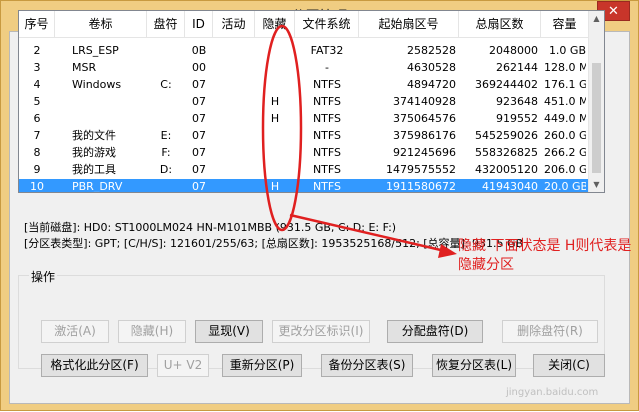 The image size is (639, 412). I want to click on cell-start-sector: 4630528, so click(431, 67).